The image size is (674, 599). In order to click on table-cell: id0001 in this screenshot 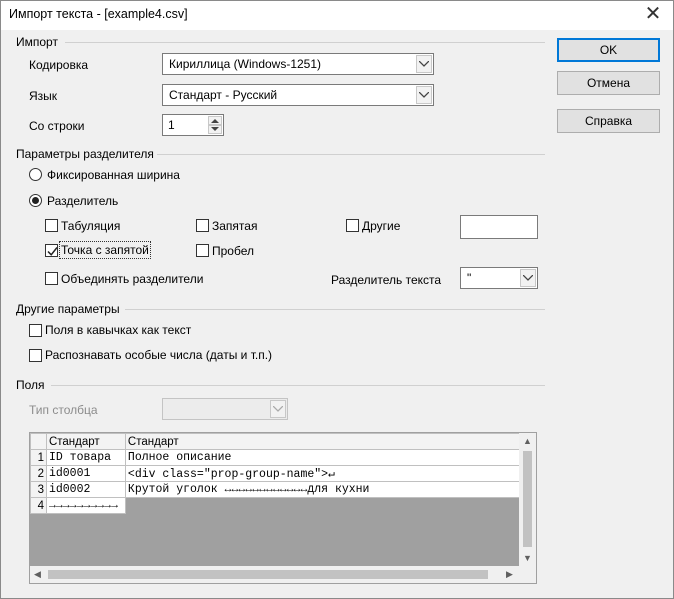, I will do `click(85, 473)`.